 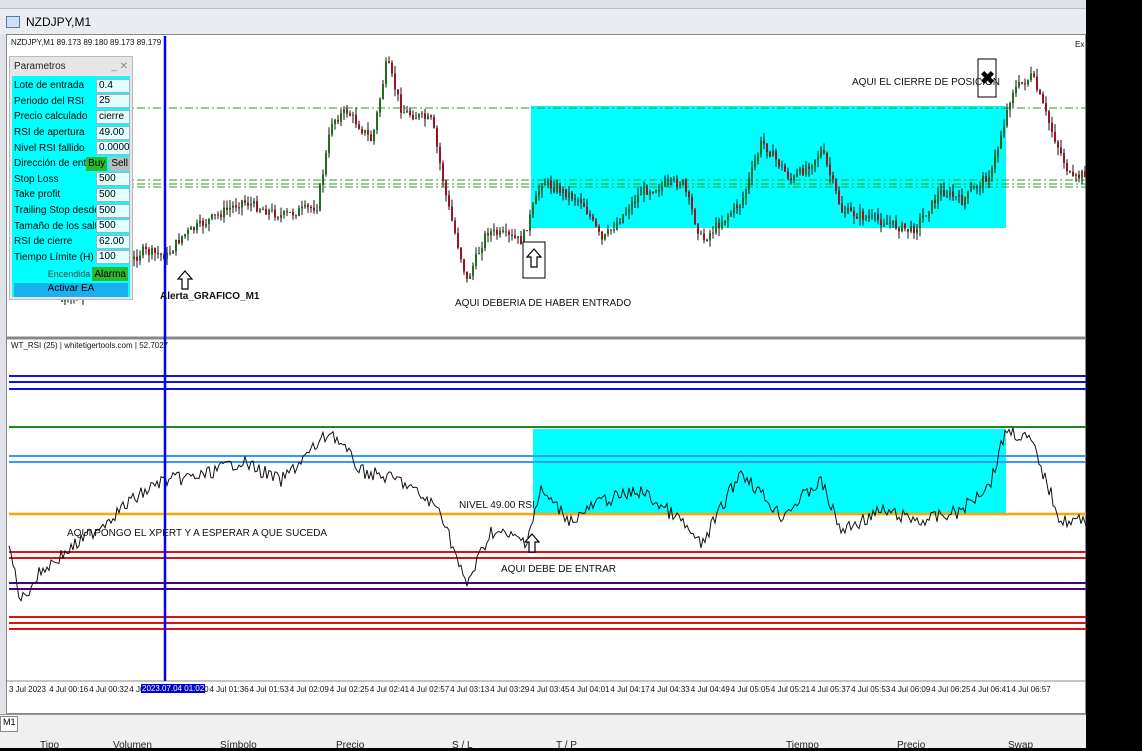 I want to click on time-tick-label: 4 Jul 02:09, so click(x=309, y=689).